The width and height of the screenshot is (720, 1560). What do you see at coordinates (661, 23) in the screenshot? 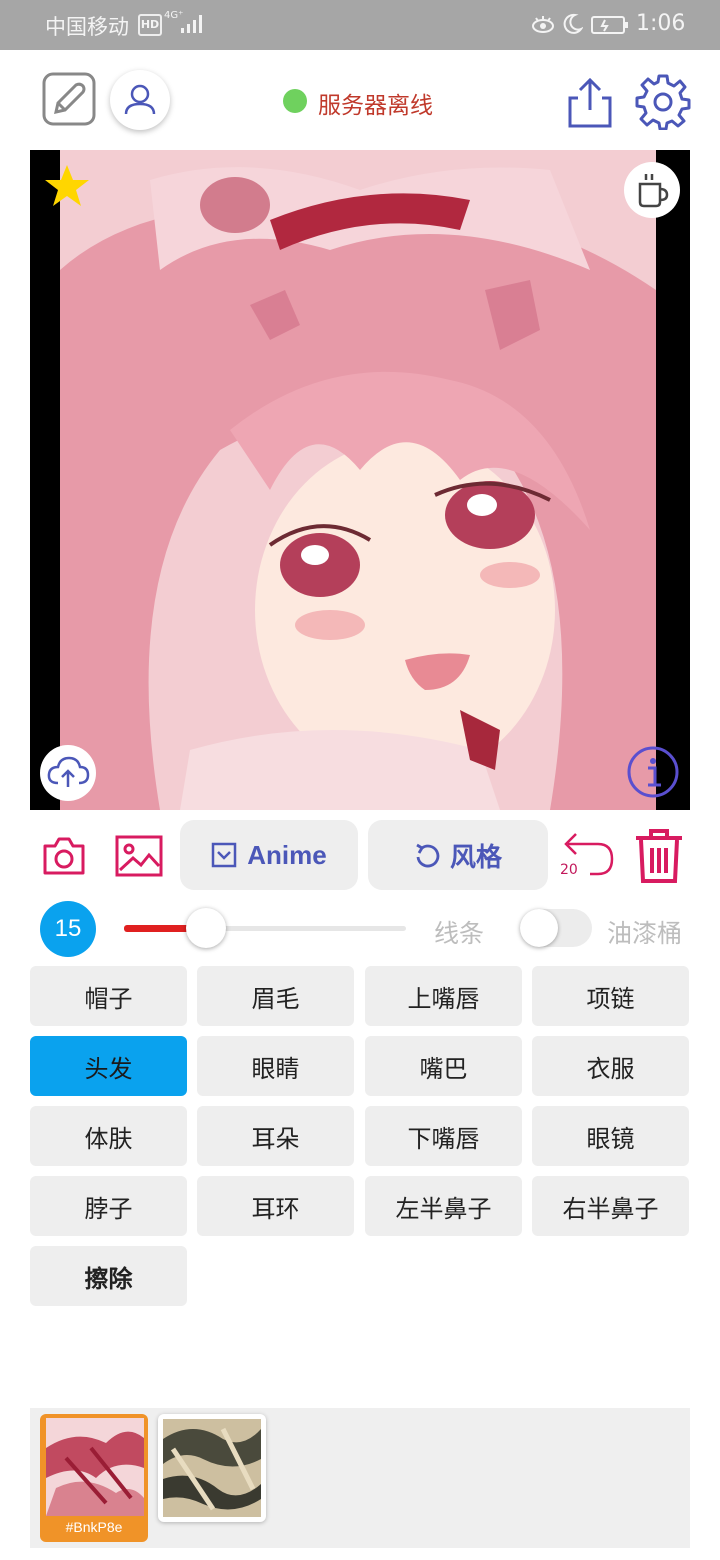
I see `clock: 1:06` at bounding box center [661, 23].